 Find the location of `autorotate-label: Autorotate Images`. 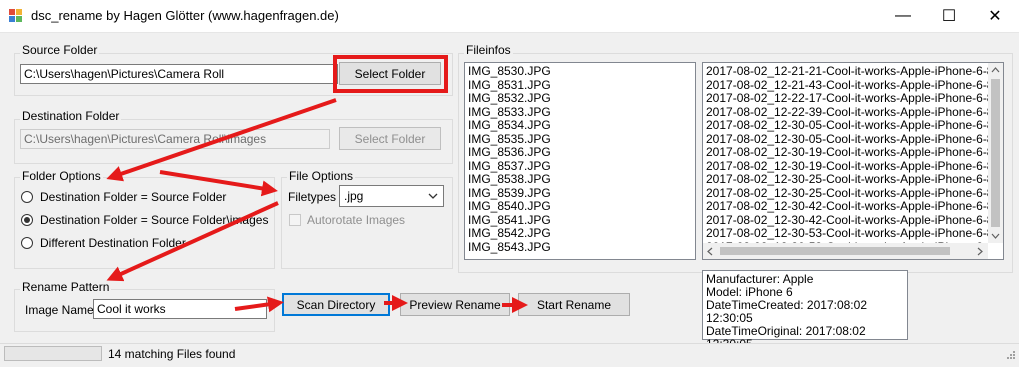

autorotate-label: Autorotate Images is located at coordinates (356, 220).